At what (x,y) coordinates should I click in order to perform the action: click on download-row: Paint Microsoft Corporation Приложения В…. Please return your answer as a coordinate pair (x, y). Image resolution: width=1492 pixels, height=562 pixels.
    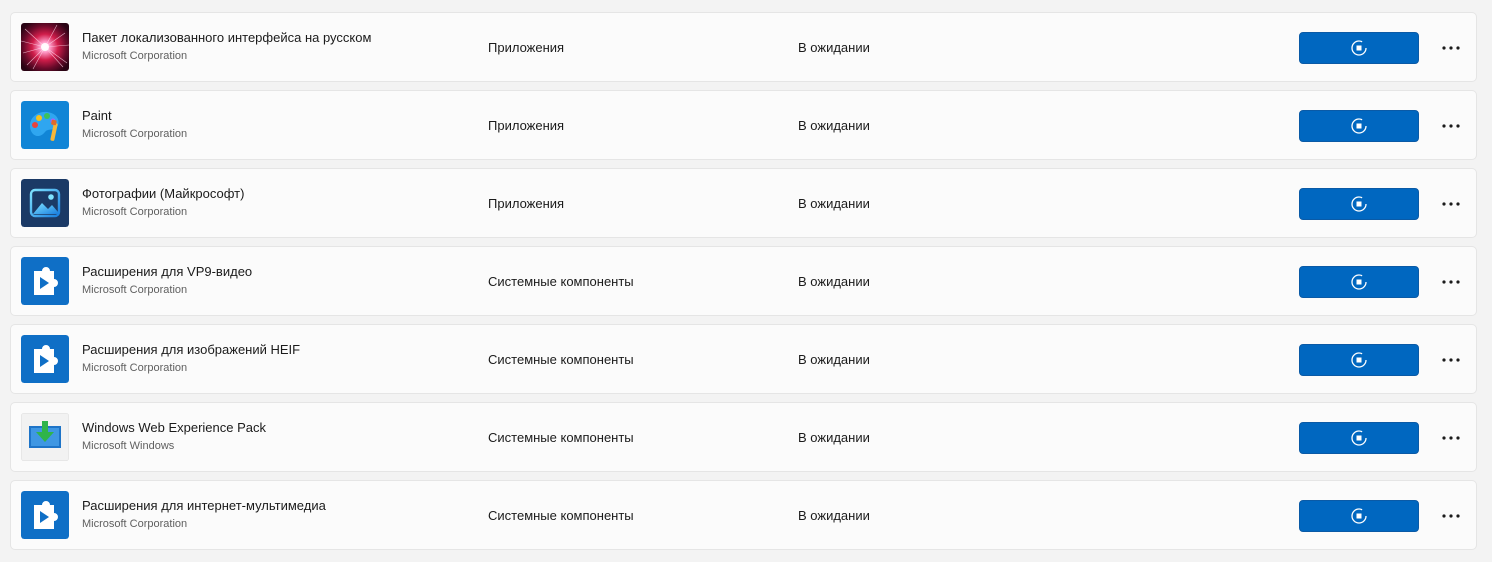
    Looking at the image, I should click on (743, 125).